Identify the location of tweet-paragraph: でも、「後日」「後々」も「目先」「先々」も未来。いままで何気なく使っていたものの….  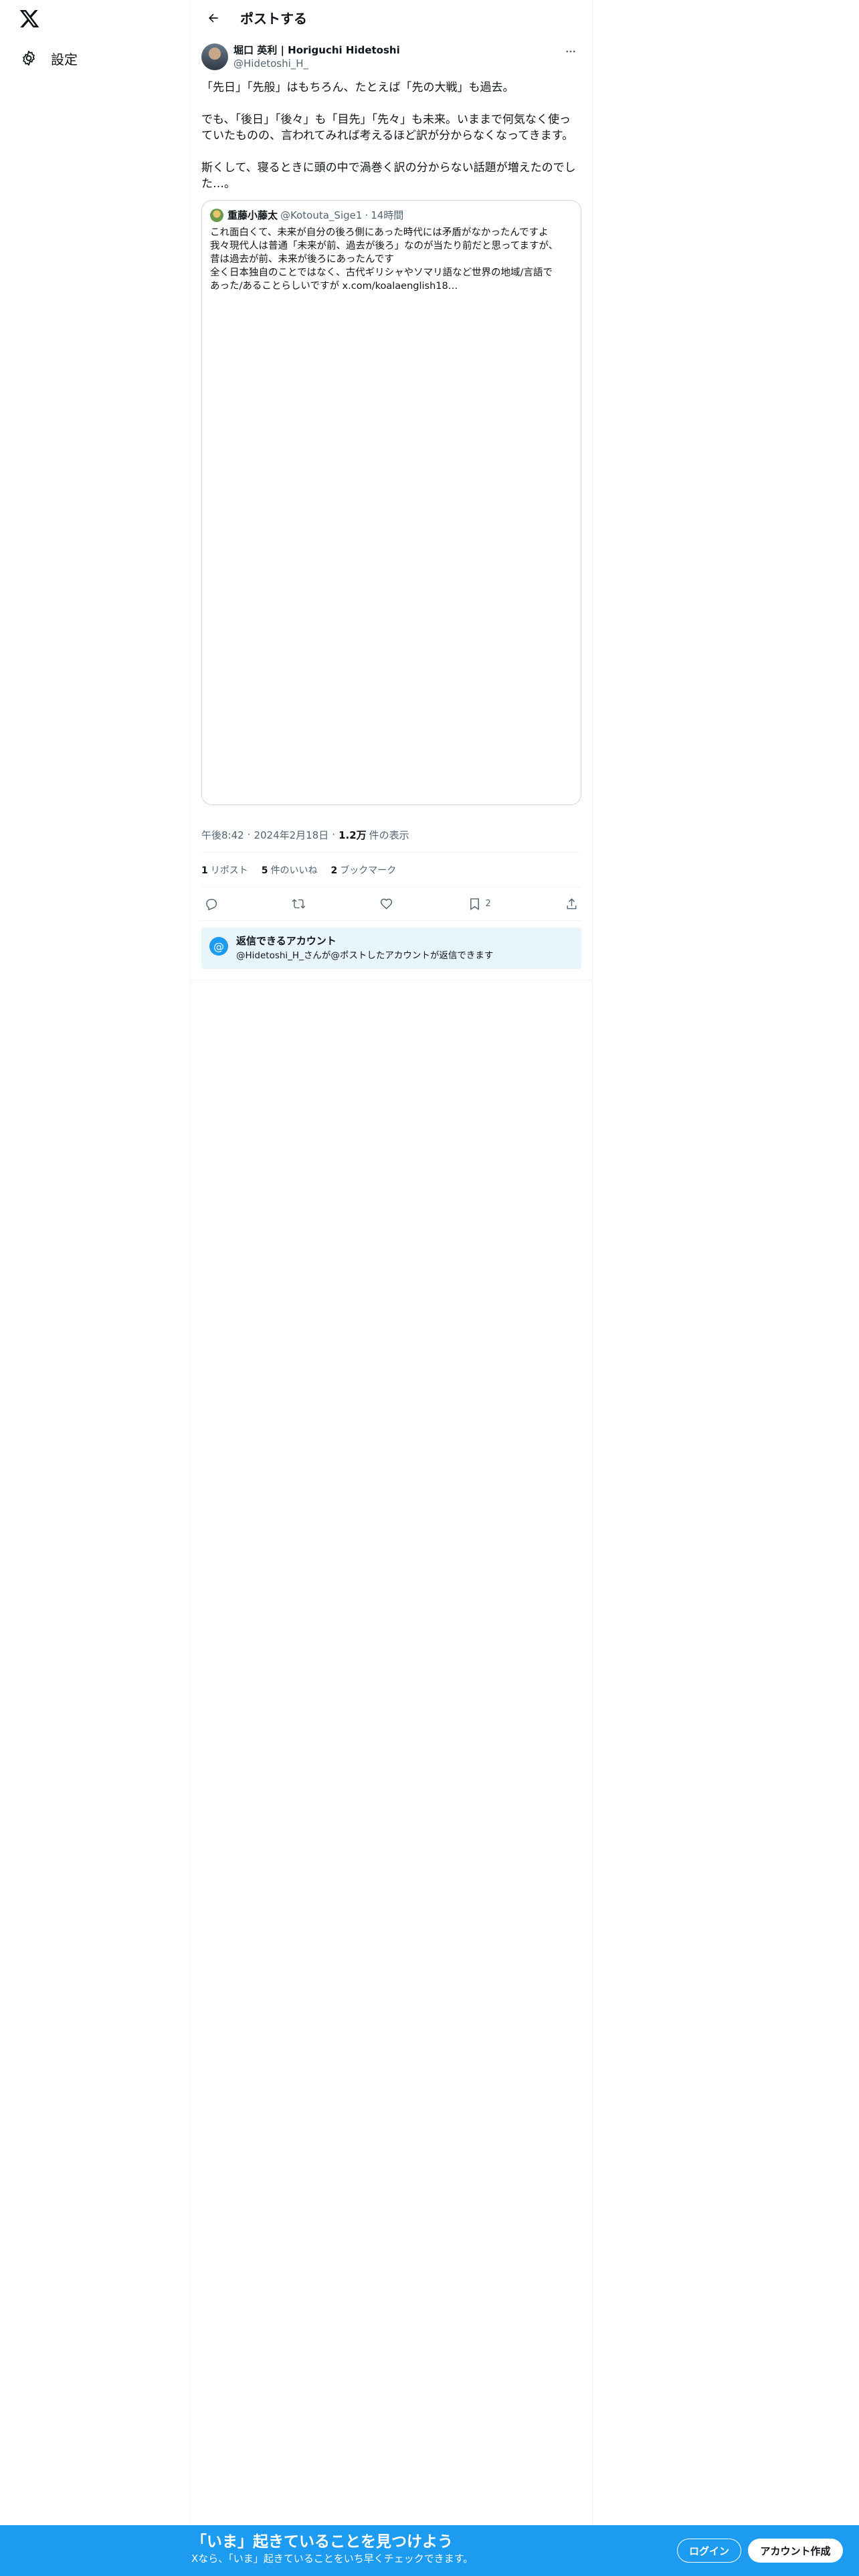
(388, 128).